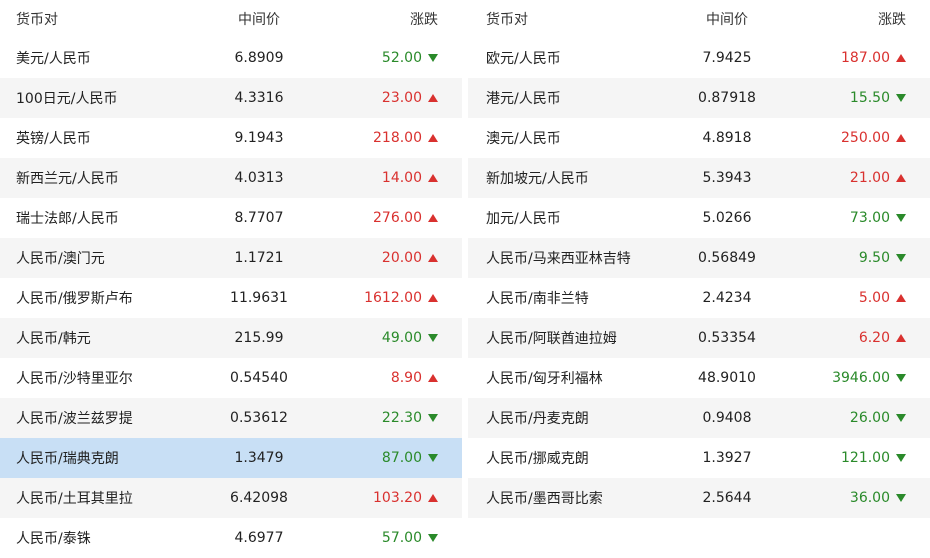 The image size is (930, 558). Describe the element at coordinates (563, 378) in the screenshot. I see `currency-pair: 人民币/匈牙利福林` at that location.